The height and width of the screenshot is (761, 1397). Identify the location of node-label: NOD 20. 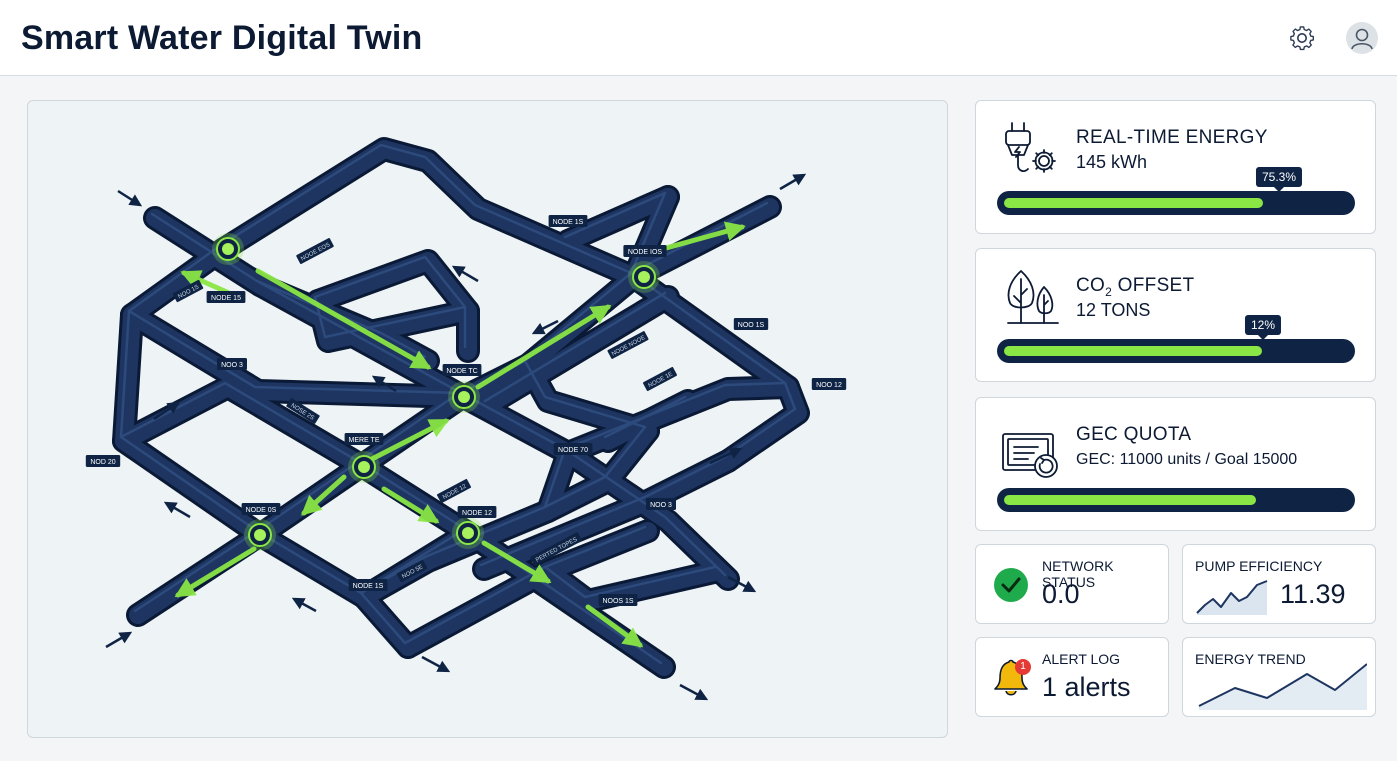
(103, 461).